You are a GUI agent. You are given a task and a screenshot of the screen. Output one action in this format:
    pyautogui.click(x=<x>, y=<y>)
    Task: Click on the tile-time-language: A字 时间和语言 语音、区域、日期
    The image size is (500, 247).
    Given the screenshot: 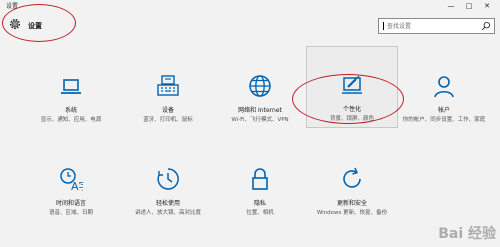 What is the action you would take?
    pyautogui.click(x=71, y=190)
    